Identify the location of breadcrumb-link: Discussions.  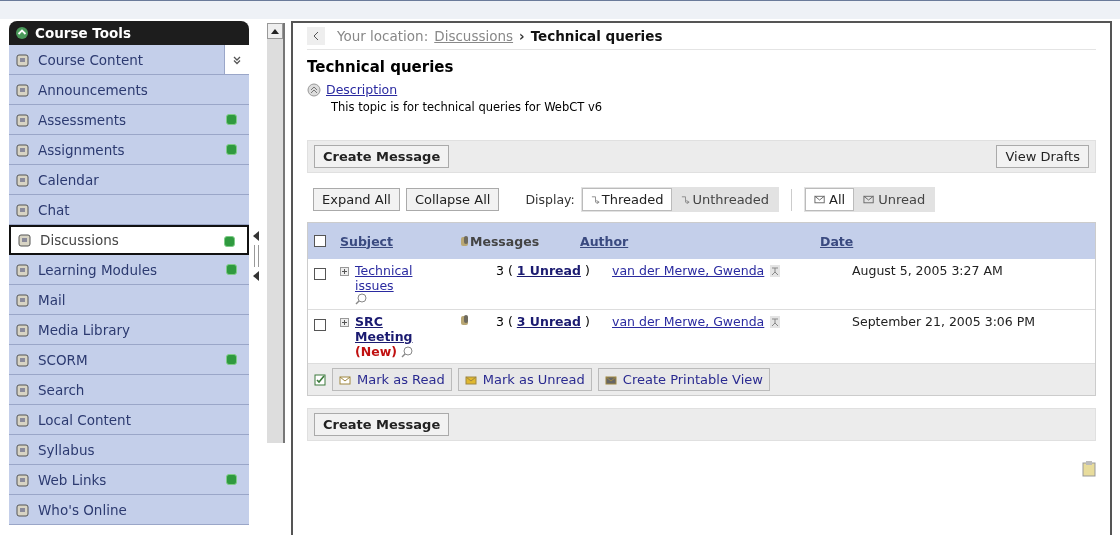
(474, 36).